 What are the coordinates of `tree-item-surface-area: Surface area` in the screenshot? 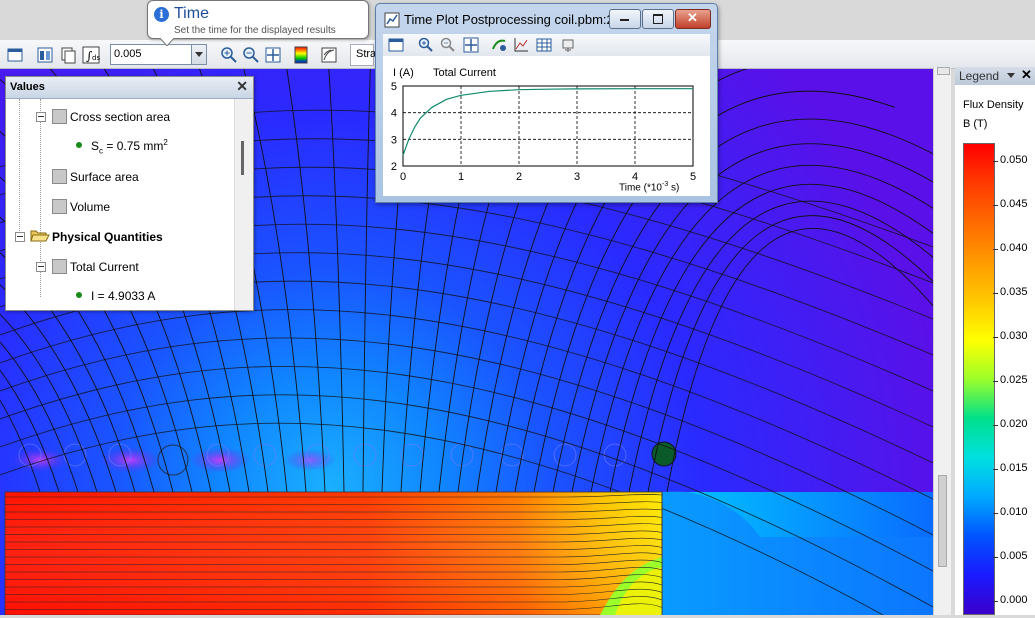 It's located at (104, 177).